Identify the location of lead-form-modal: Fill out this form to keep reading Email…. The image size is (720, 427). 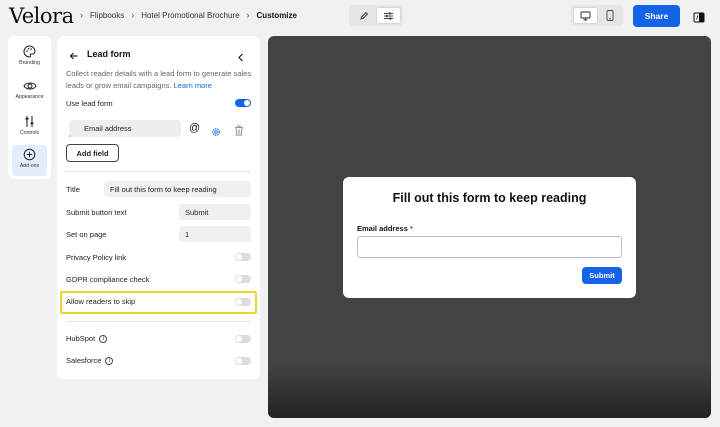
(489, 237).